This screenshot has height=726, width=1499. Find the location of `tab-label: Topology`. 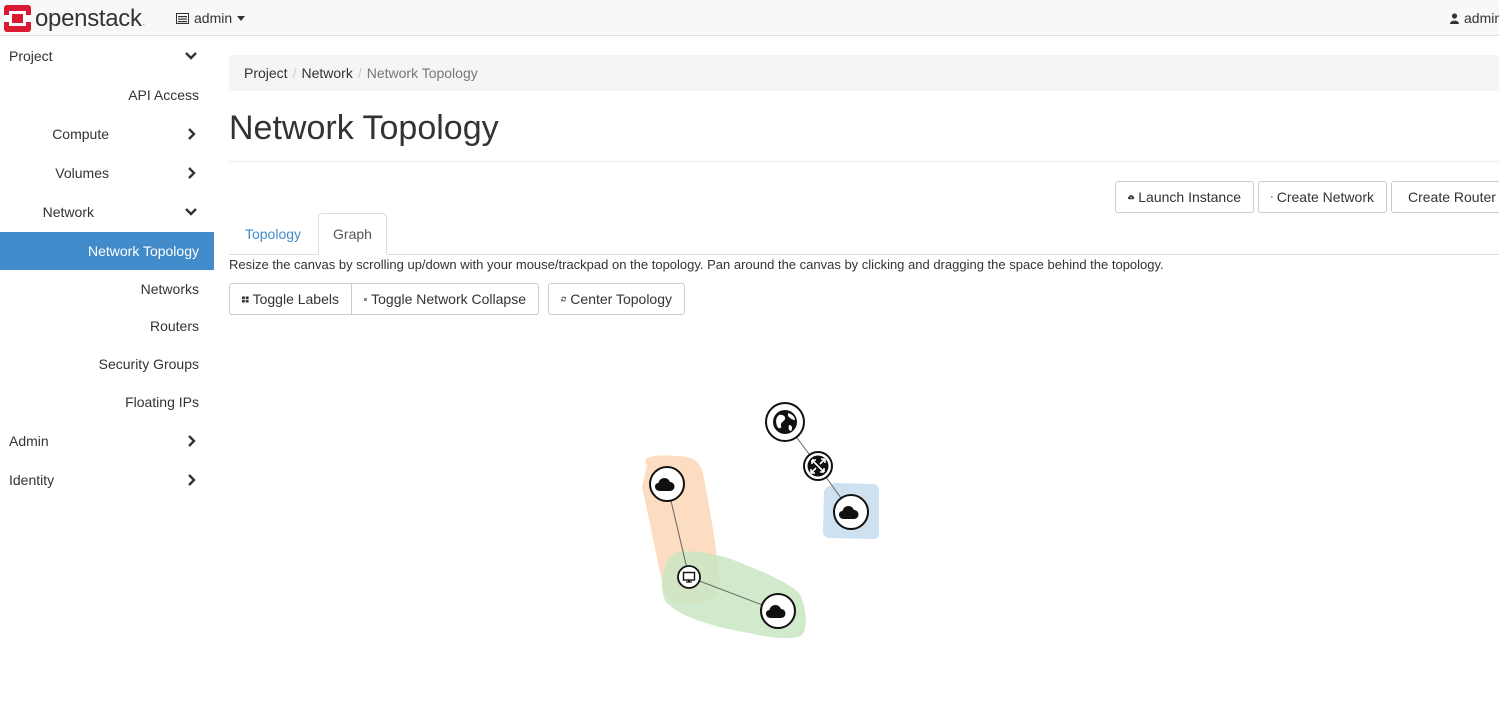

tab-label: Topology is located at coordinates (273, 234).